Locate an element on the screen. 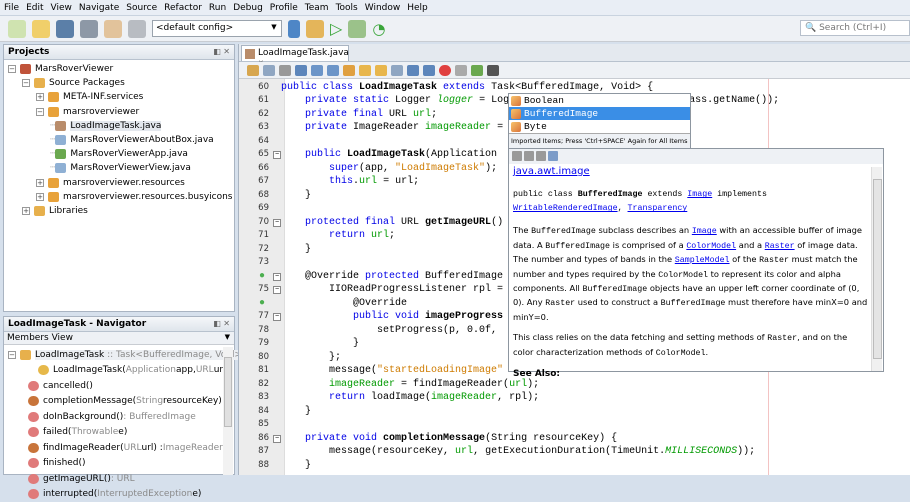 The width and height of the screenshot is (910, 502). toggle-bookmark-icon is located at coordinates (397, 70).